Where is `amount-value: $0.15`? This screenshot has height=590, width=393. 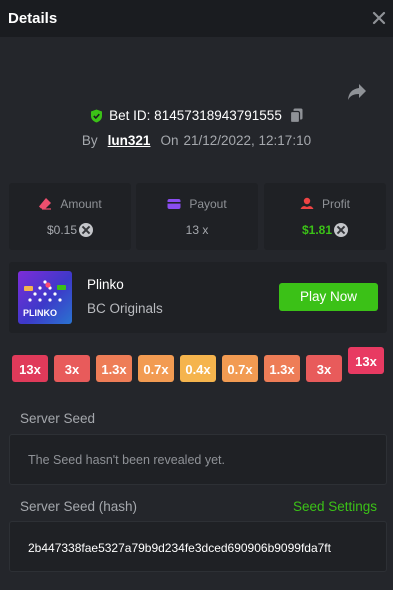
amount-value: $0.15 is located at coordinates (62, 230).